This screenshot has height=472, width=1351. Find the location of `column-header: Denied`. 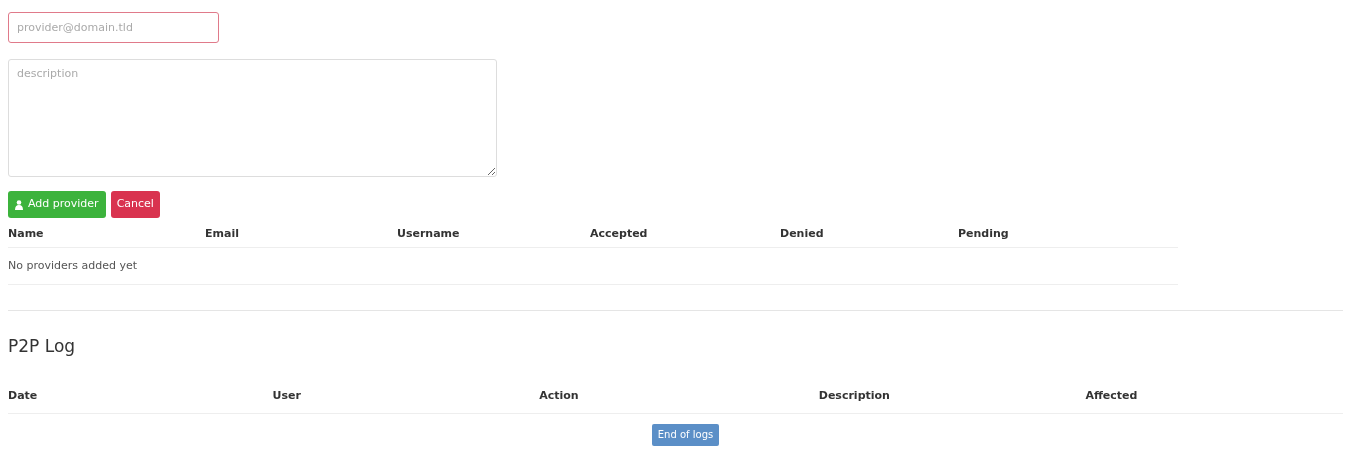

column-header: Denied is located at coordinates (802, 234).